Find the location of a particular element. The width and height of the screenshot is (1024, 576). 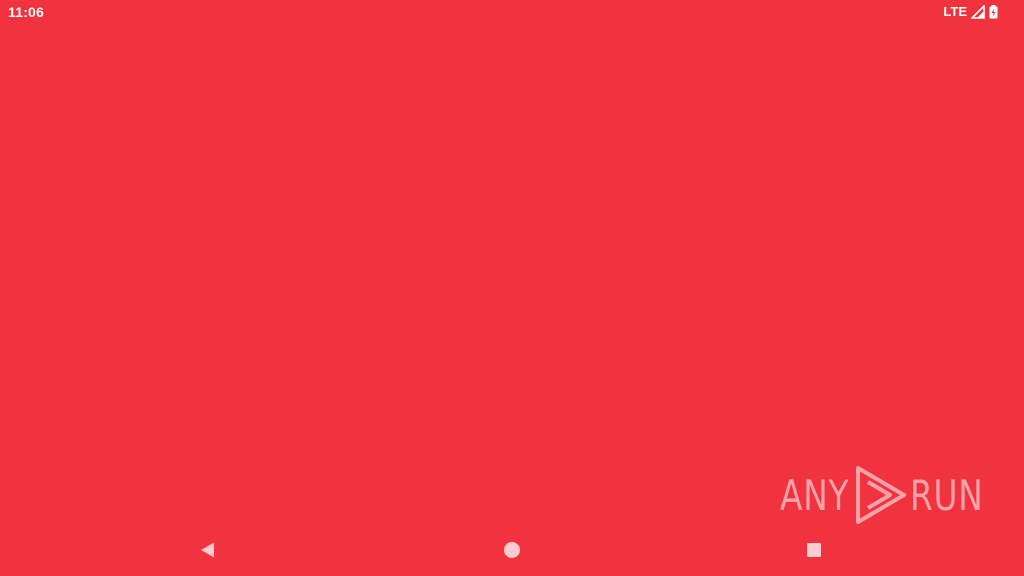

status-time: 11:06 is located at coordinates (26, 12).